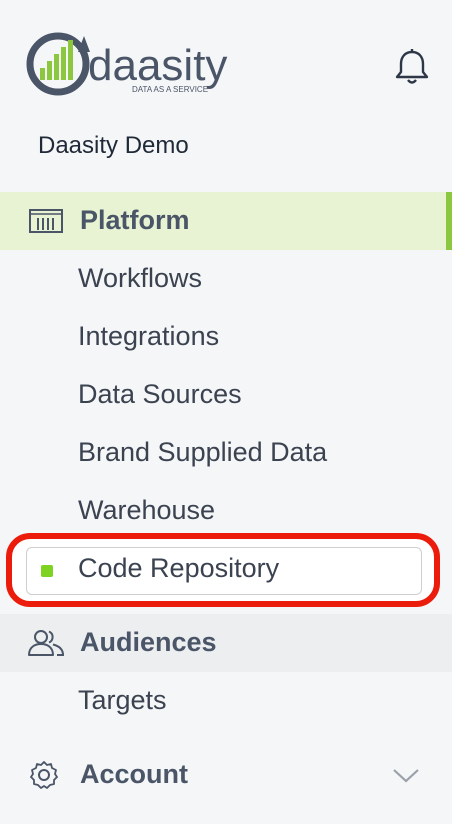 The image size is (458, 824). Describe the element at coordinates (160, 394) in the screenshot. I see `nav-item-label: Data Sources` at that location.